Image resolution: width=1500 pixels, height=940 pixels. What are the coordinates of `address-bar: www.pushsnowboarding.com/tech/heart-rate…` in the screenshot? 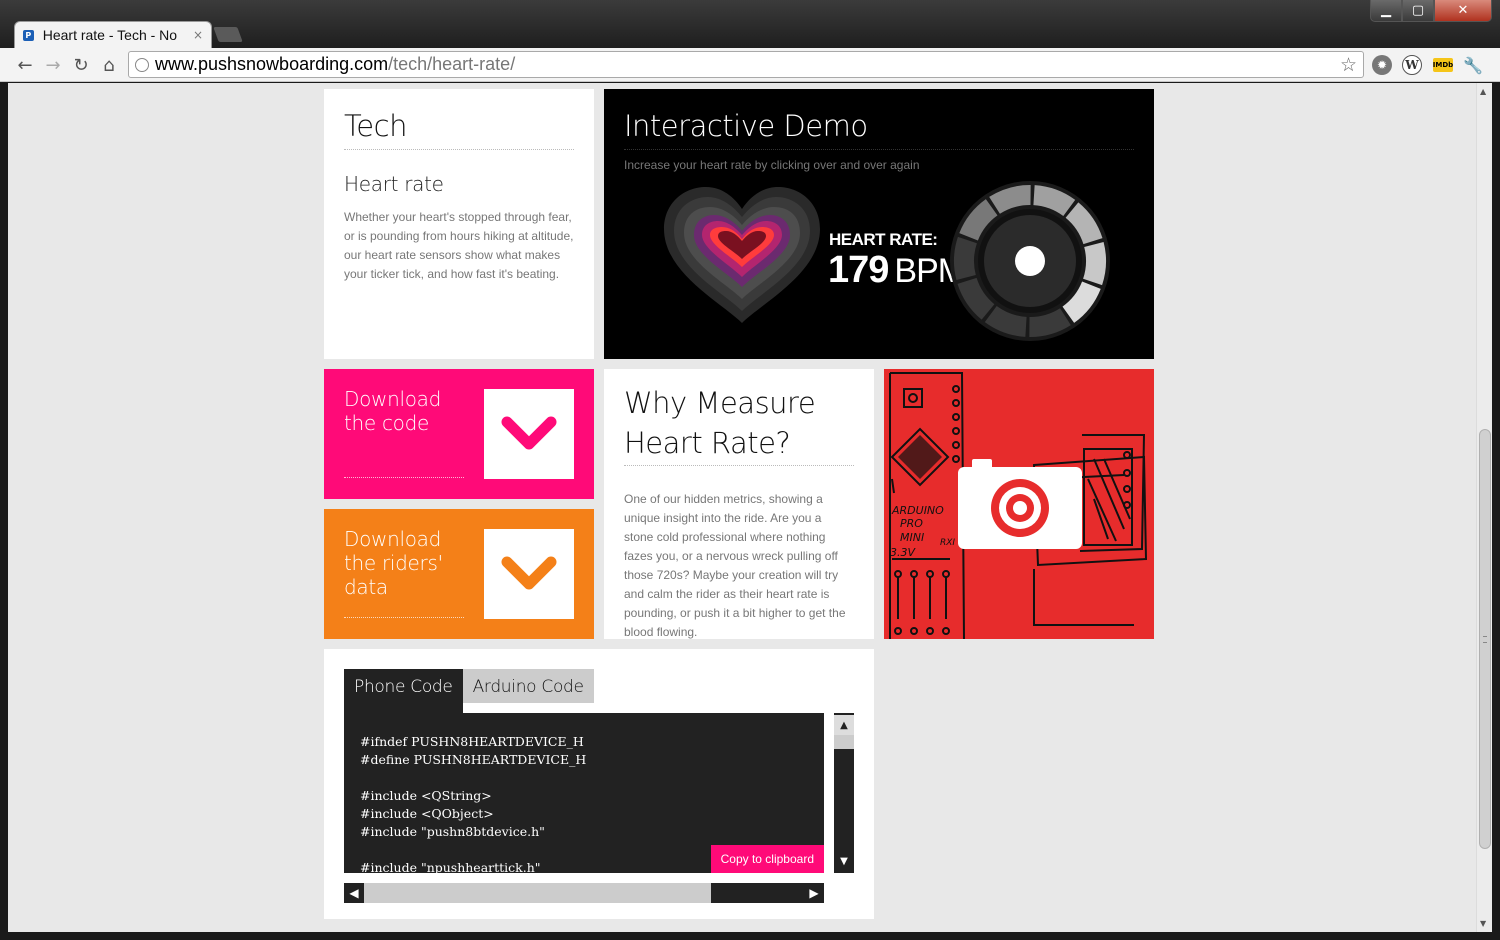 It's located at (746, 64).